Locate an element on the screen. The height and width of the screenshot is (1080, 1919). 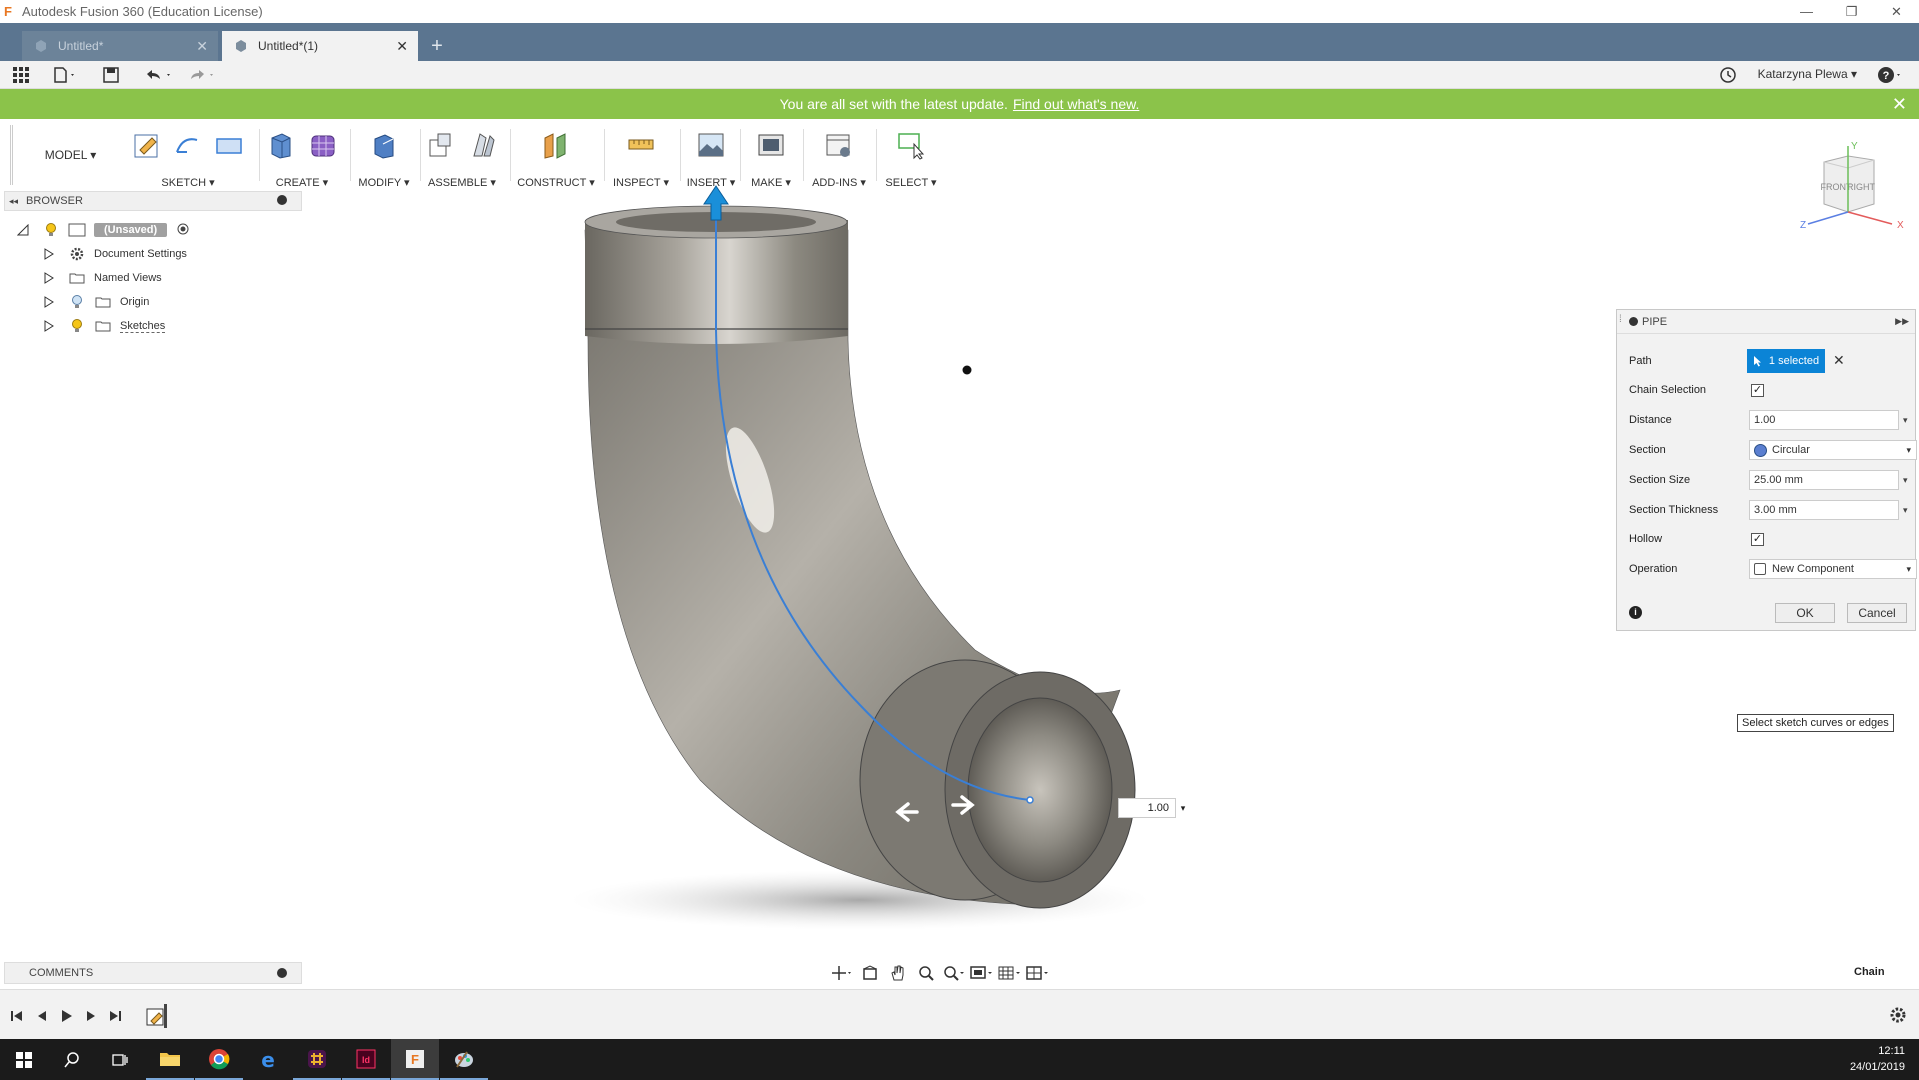
drag-handle-icon: ⁞ is located at coordinates (1620, 319).